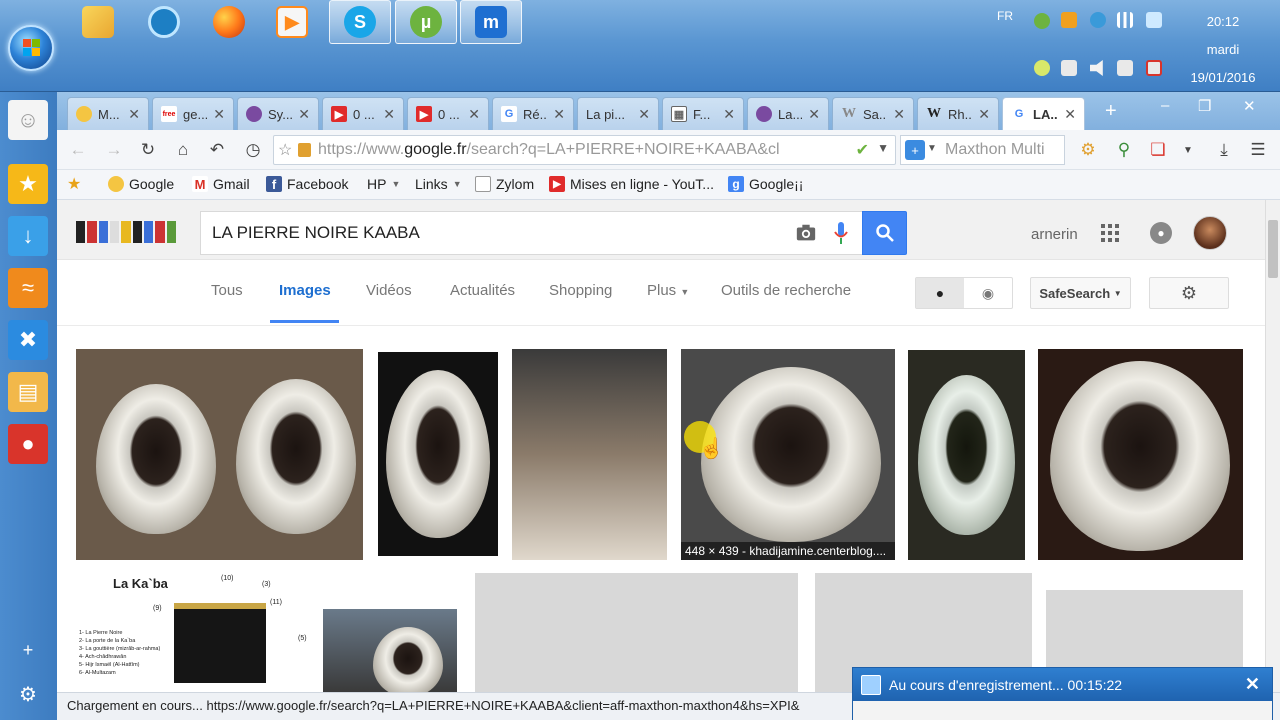 The height and width of the screenshot is (720, 1280). What do you see at coordinates (1005, 16) in the screenshot?
I see `language-indicator: FR` at bounding box center [1005, 16].